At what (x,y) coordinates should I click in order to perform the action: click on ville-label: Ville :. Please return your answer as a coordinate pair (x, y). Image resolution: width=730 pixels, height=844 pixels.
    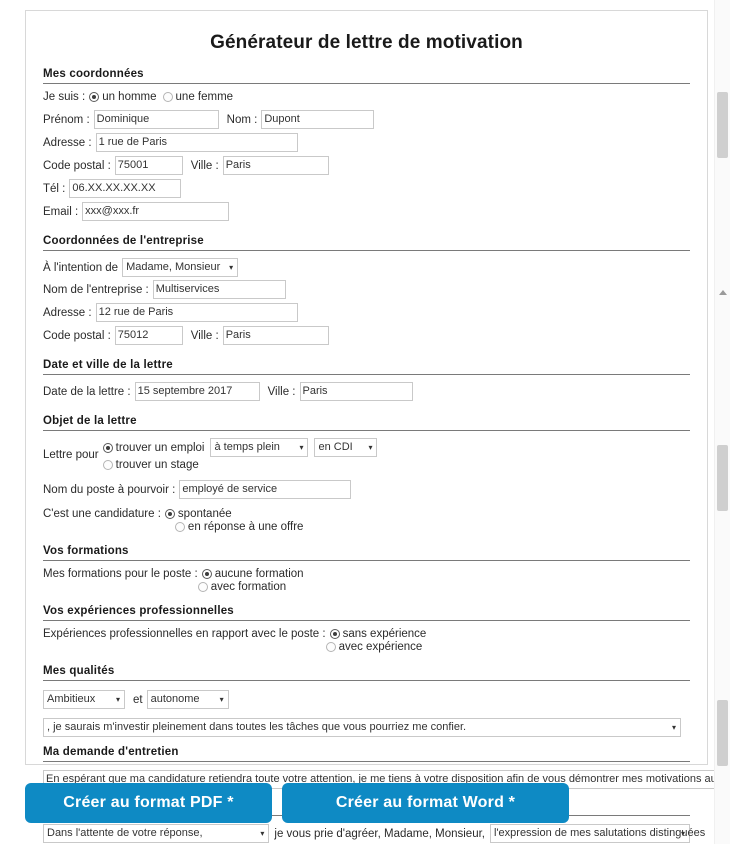
    Looking at the image, I should click on (204, 165).